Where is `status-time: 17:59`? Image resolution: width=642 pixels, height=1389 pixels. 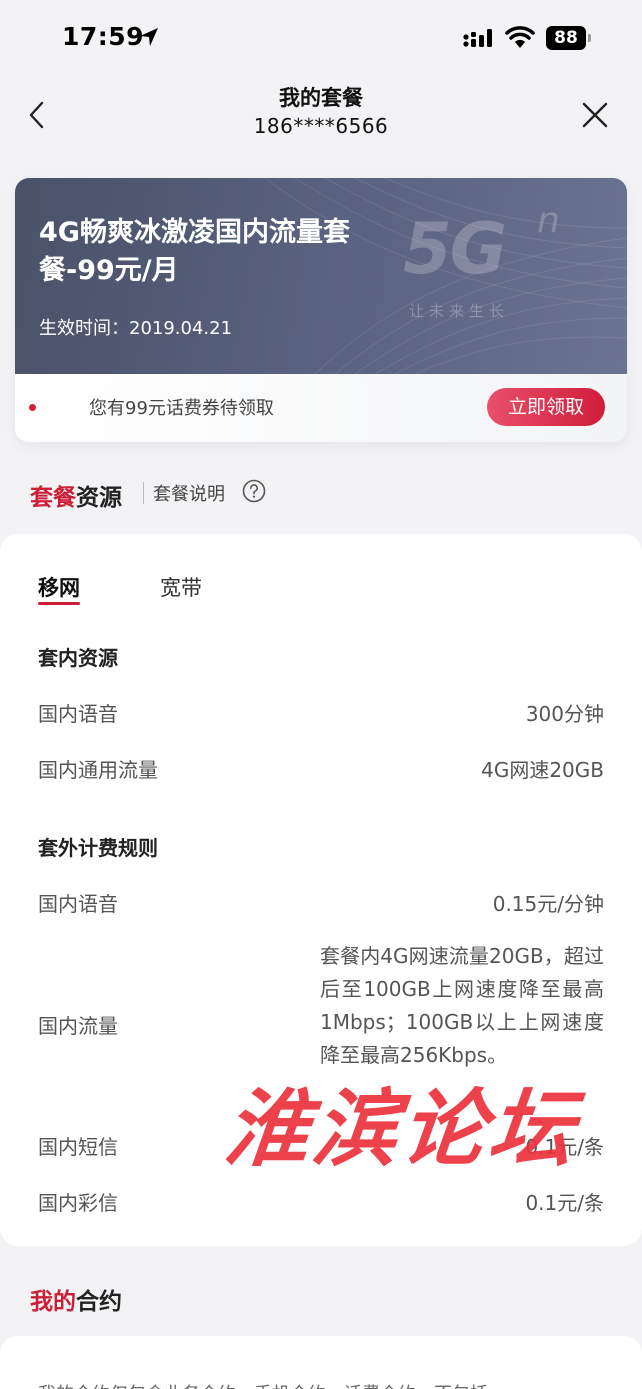
status-time: 17:59 is located at coordinates (103, 36).